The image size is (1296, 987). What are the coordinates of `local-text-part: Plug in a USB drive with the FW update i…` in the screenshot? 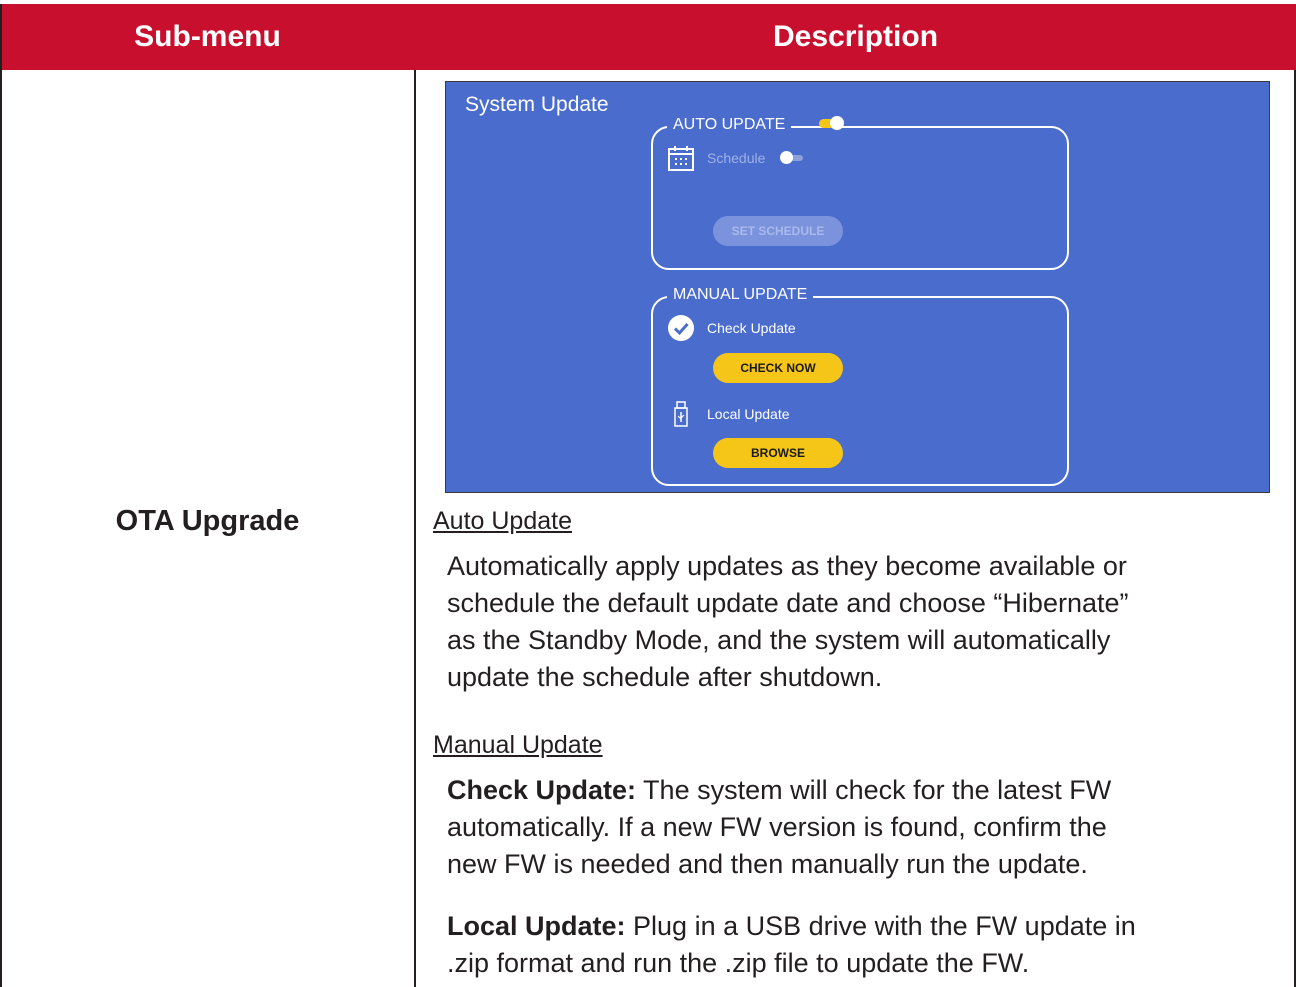 It's located at (880, 926).